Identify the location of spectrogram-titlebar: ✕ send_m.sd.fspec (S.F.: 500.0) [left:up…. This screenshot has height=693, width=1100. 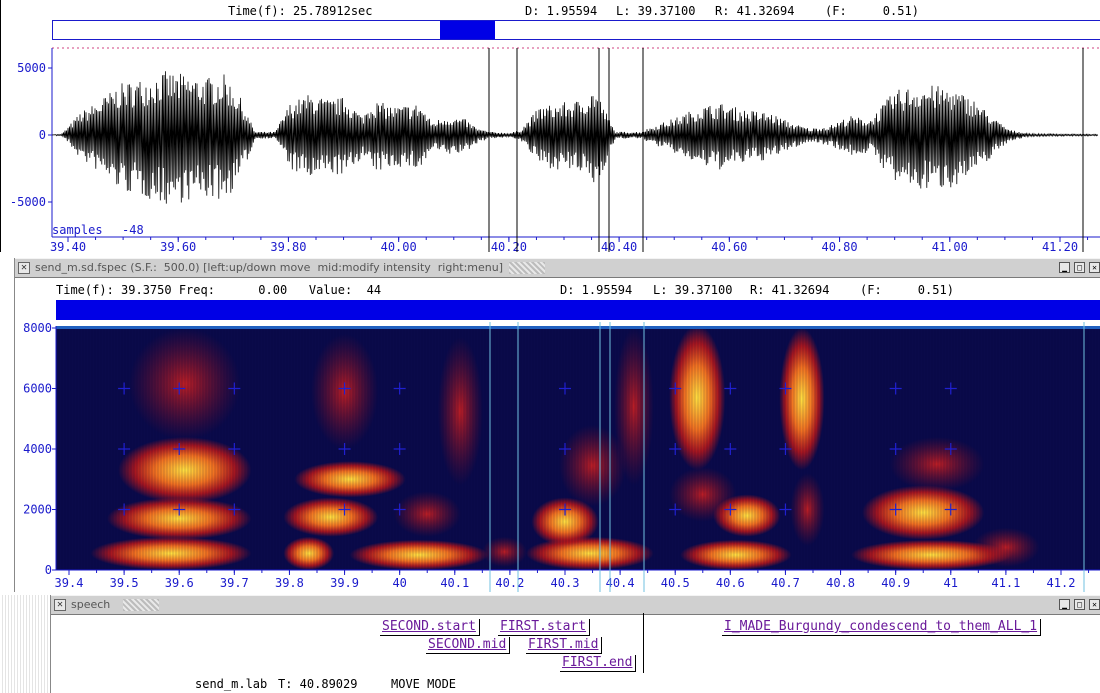
(557, 268).